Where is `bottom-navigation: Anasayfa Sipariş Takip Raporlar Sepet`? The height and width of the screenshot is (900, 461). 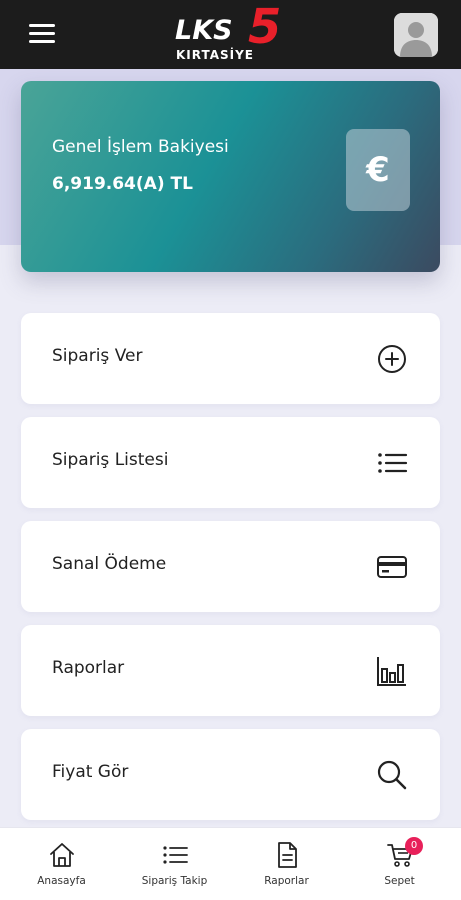 bottom-navigation: Anasayfa Sipariş Takip Raporlar Sepet is located at coordinates (230, 863).